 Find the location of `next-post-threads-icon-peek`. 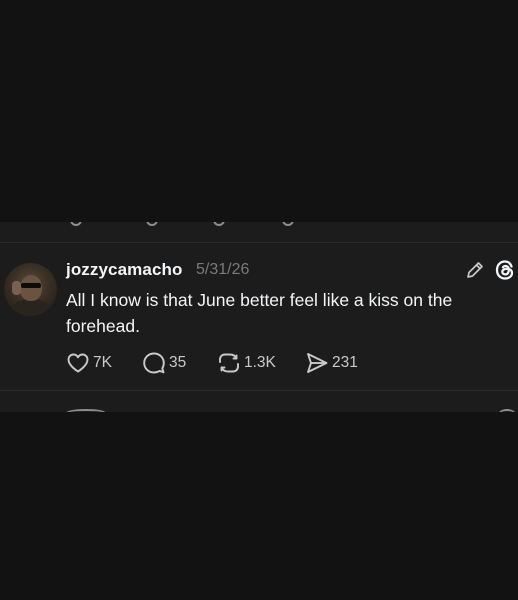

next-post-threads-icon-peek is located at coordinates (507, 410).